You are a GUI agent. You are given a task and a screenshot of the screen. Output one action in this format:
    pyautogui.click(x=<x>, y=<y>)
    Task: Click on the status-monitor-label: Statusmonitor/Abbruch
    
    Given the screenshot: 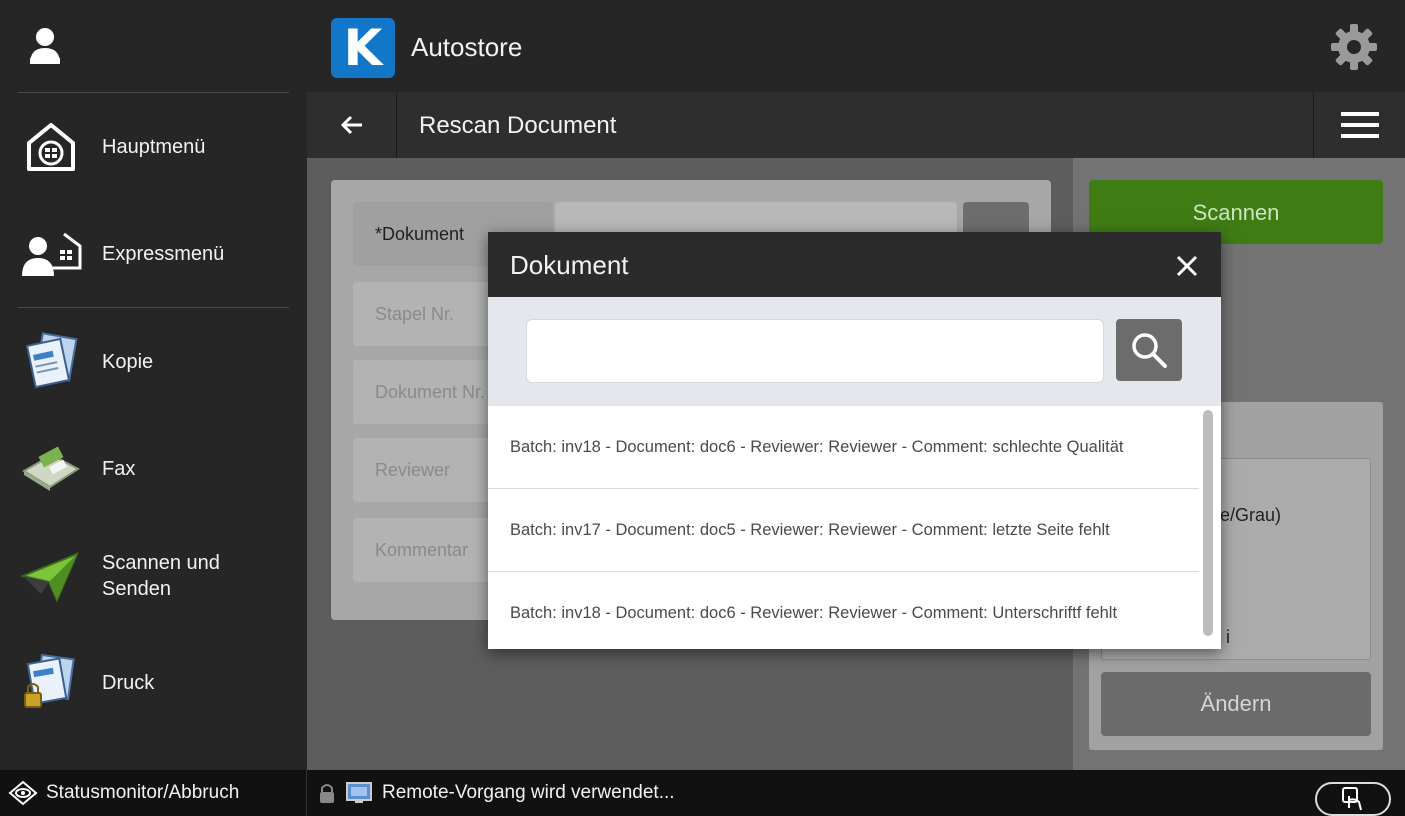 What is the action you would take?
    pyautogui.click(x=143, y=792)
    